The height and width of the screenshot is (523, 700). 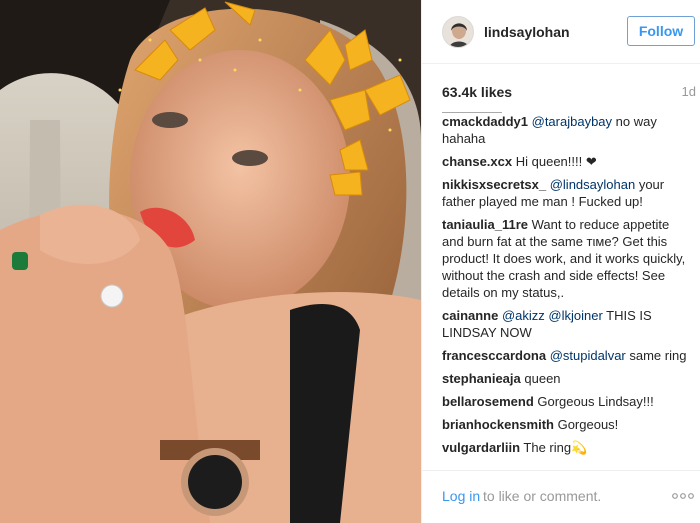 What do you see at coordinates (506, 463) in the screenshot?
I see `comment-username: josephmccorkle7777` at bounding box center [506, 463].